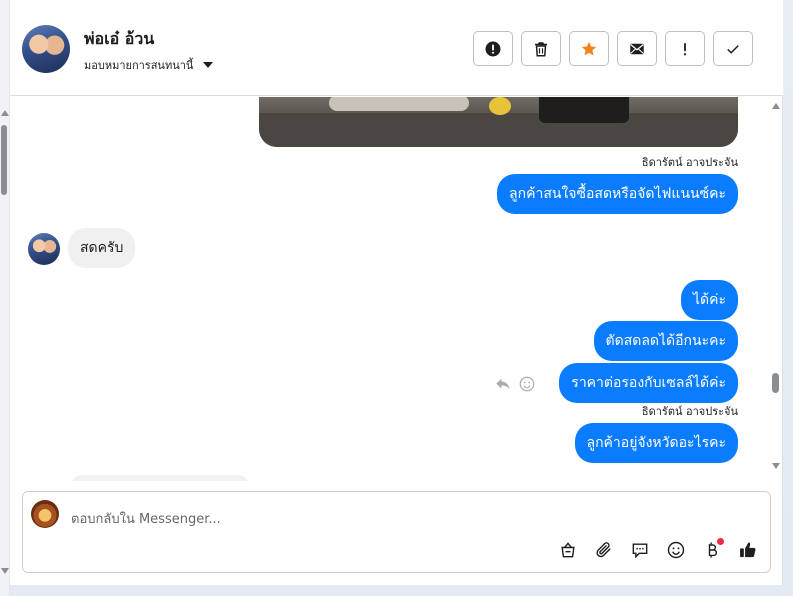  I want to click on star-button, so click(589, 48).